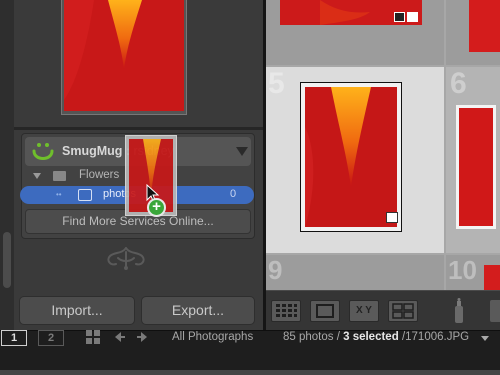 The width and height of the screenshot is (500, 375). I want to click on cell-index: 5, so click(276, 83).